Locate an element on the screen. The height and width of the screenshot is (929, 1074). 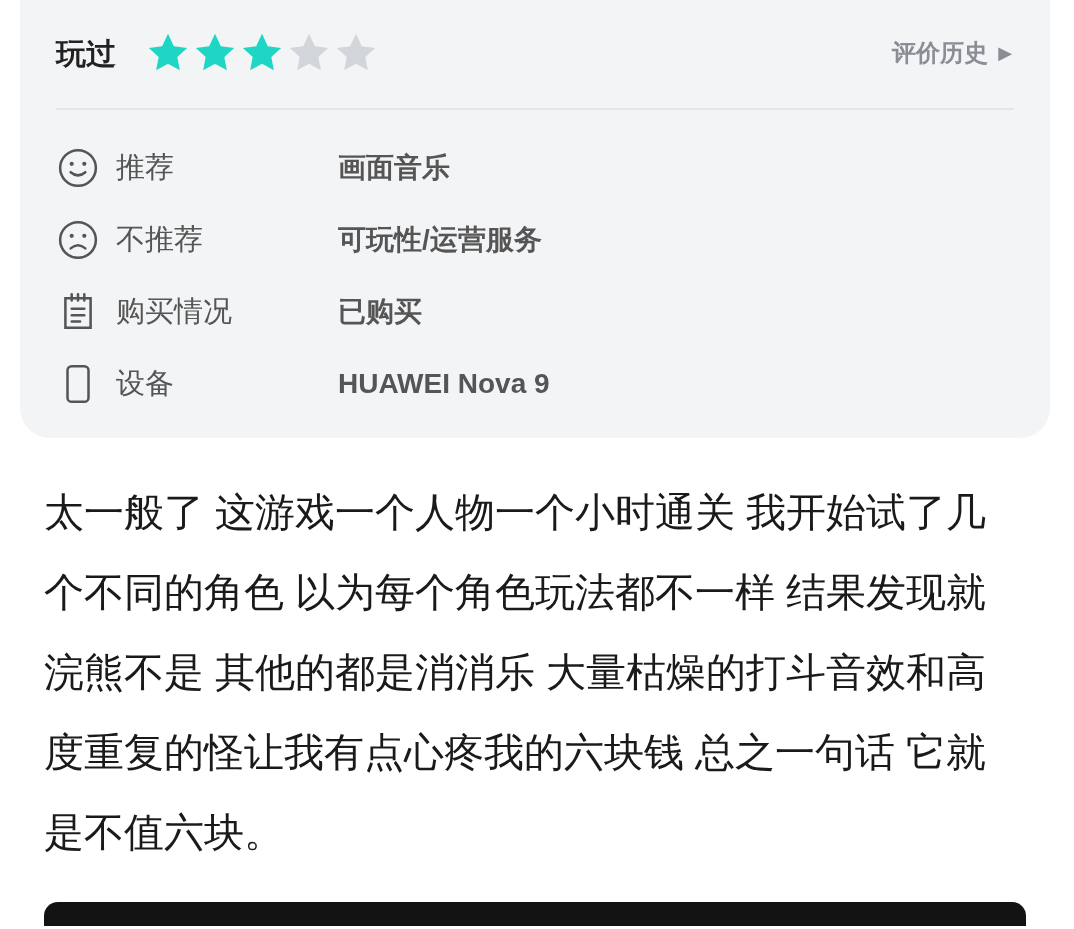
smile-icon is located at coordinates (78, 168).